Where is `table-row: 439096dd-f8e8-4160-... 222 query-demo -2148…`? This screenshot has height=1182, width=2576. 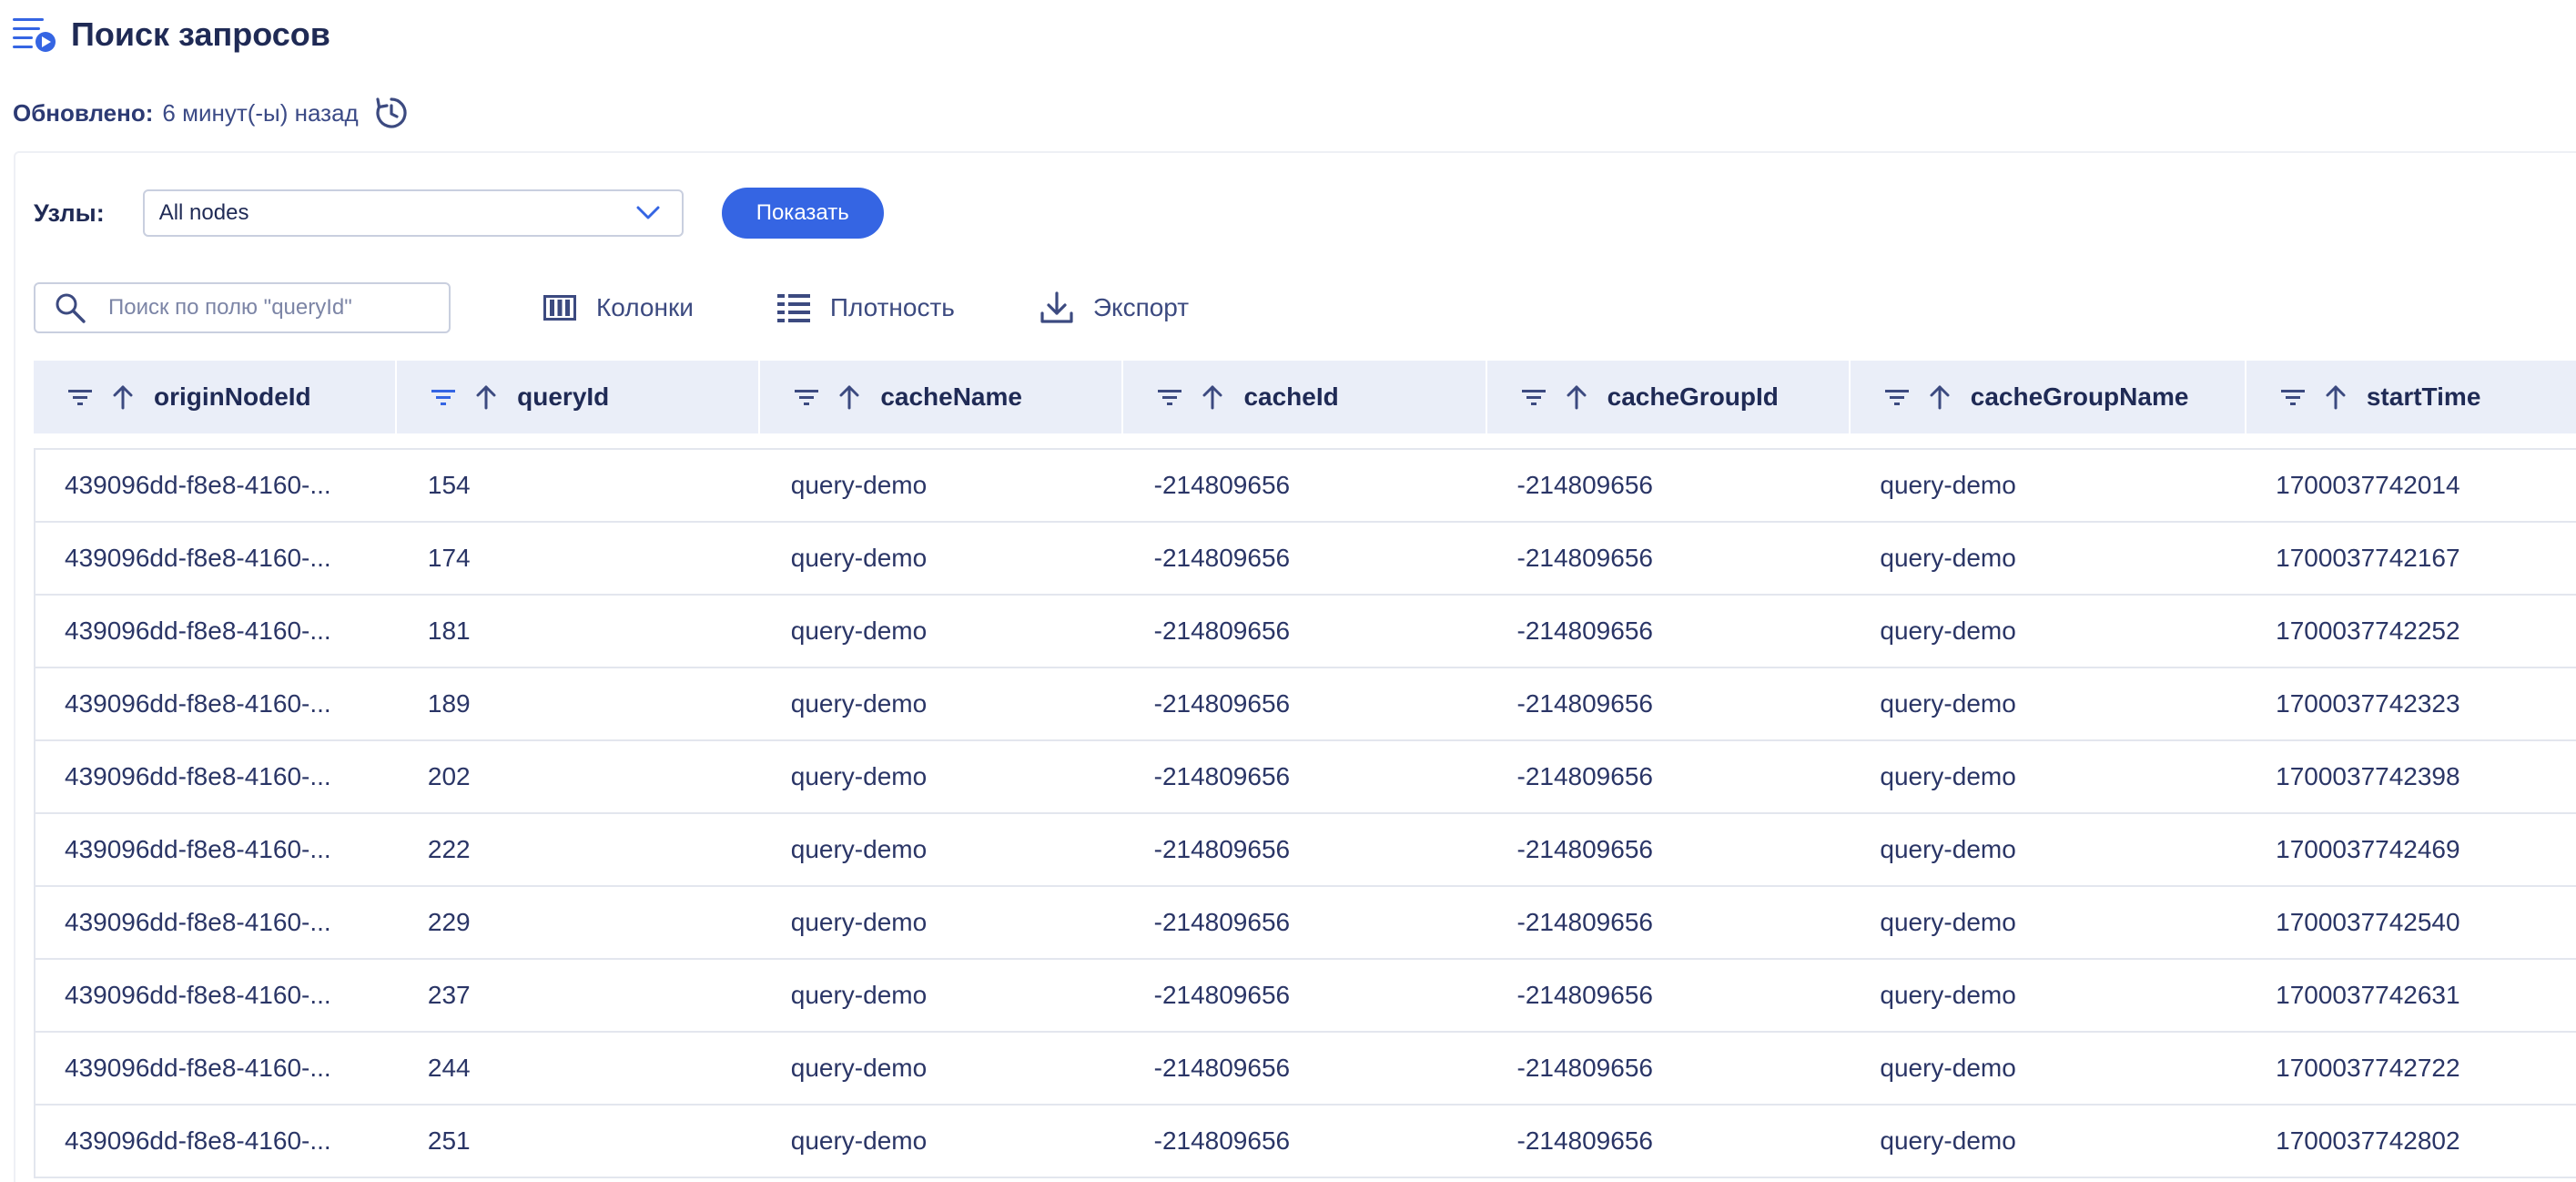 table-row: 439096dd-f8e8-4160-... 222 query-demo -2148… is located at coordinates (1305, 850).